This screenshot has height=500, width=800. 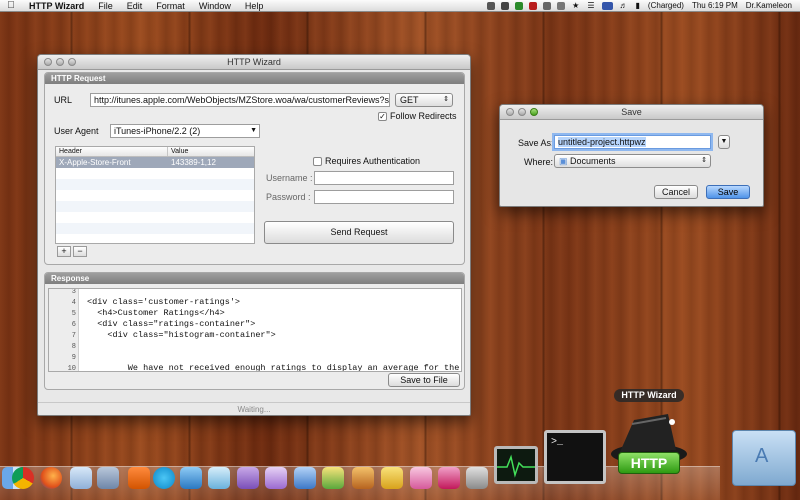 I want to click on value-cell: 143389-1,12, so click(x=192, y=162).